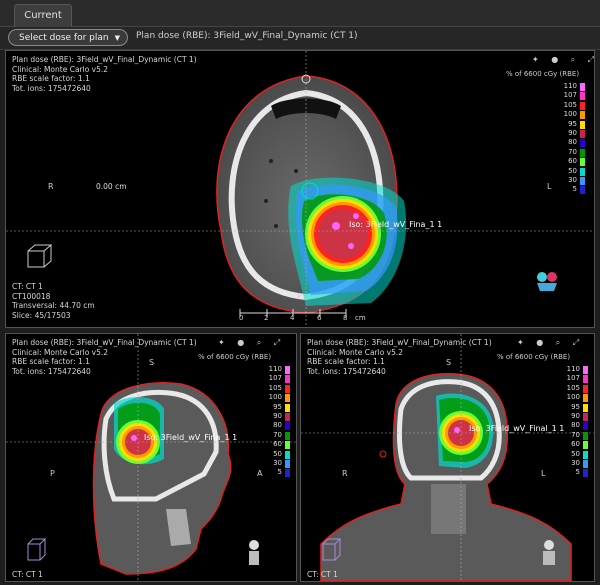  I want to click on legend-value: 100, so click(275, 397).